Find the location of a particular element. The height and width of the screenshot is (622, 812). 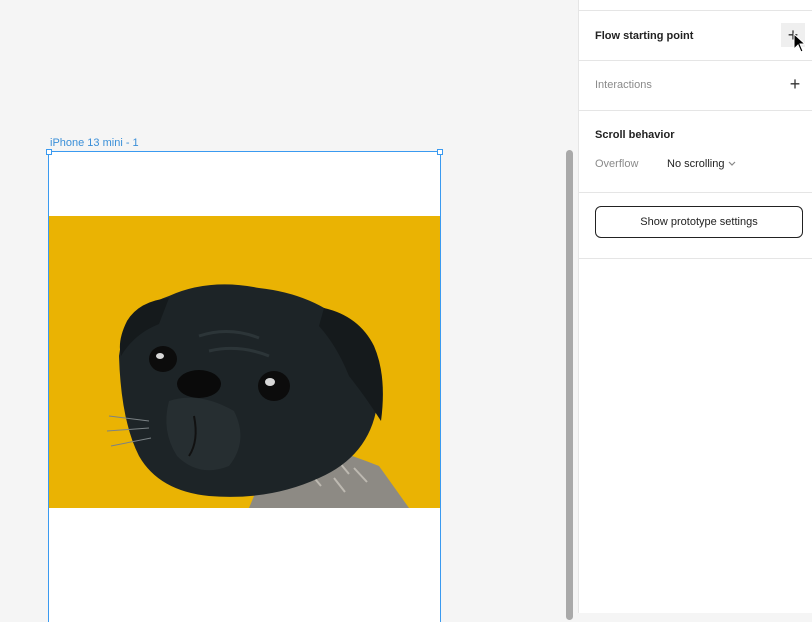

scroll-behavior-title: Scroll behavior is located at coordinates (635, 135).